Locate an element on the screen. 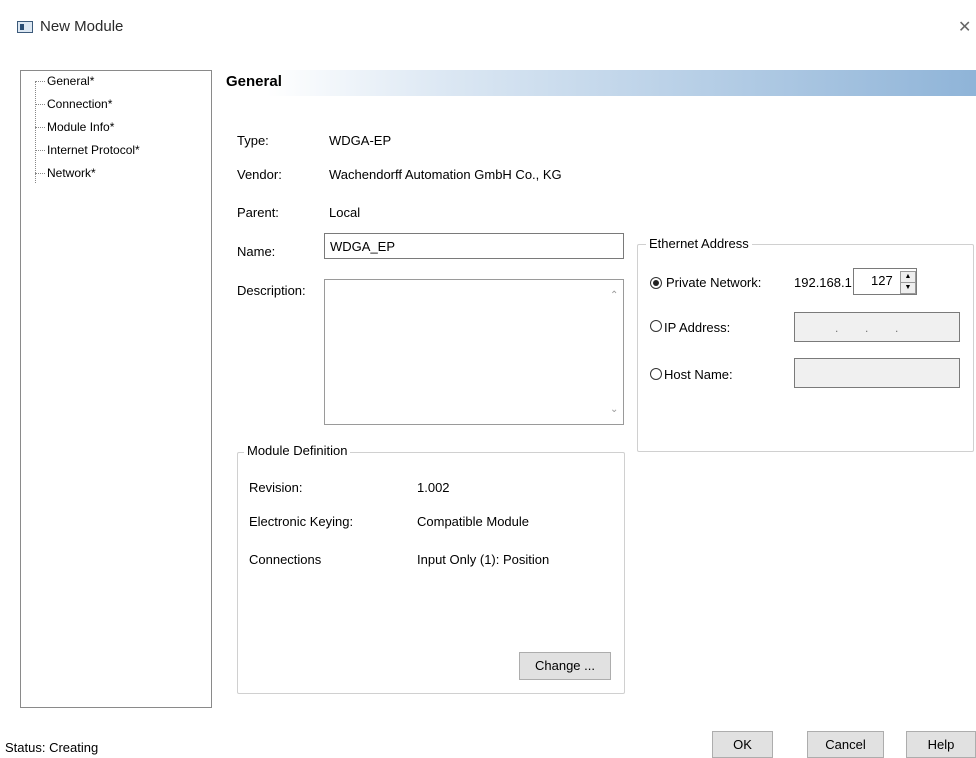  name-field-value: WDGA_EP is located at coordinates (363, 246).